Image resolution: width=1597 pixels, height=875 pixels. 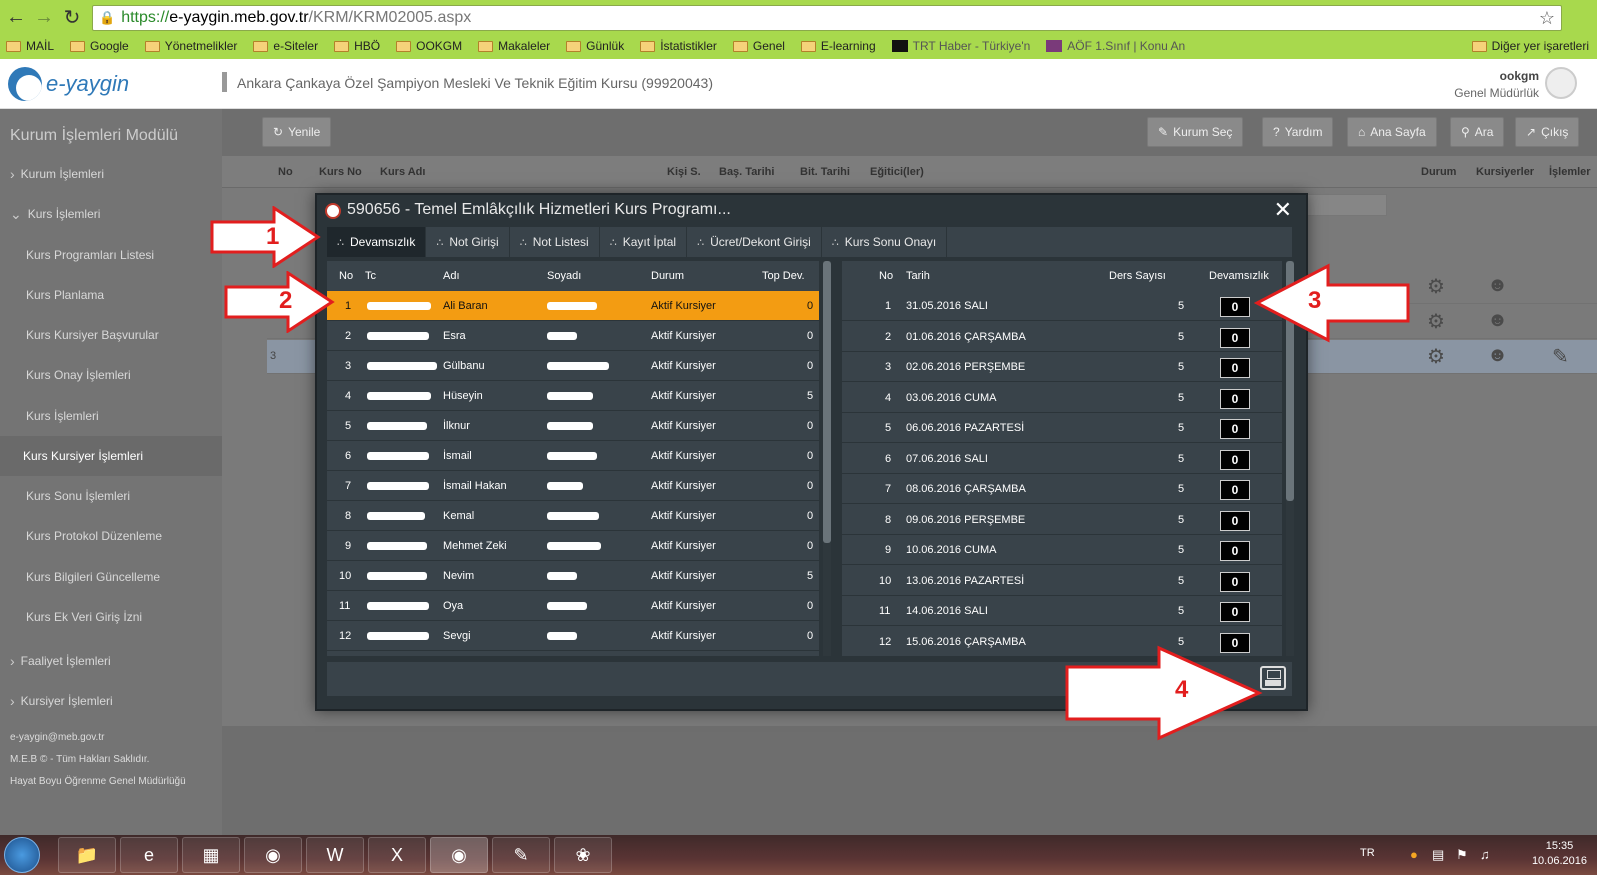 I want to click on bookmark-item: Genel, so click(x=758, y=46).